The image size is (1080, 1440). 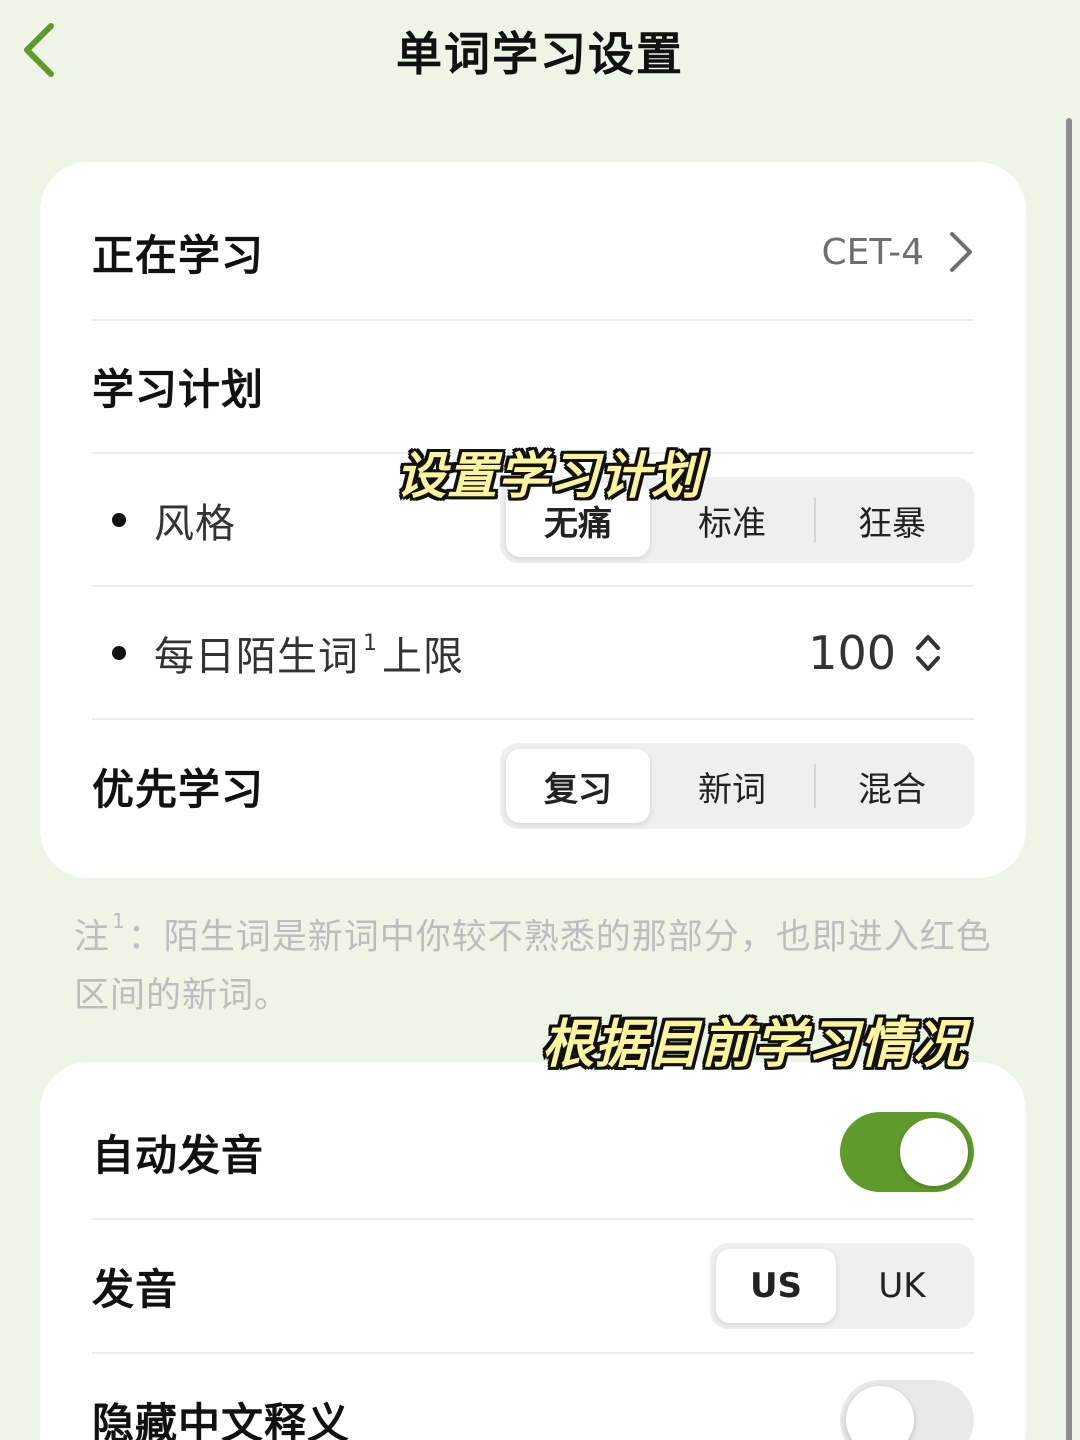 What do you see at coordinates (533, 386) in the screenshot?
I see `row-plan: 学习计划` at bounding box center [533, 386].